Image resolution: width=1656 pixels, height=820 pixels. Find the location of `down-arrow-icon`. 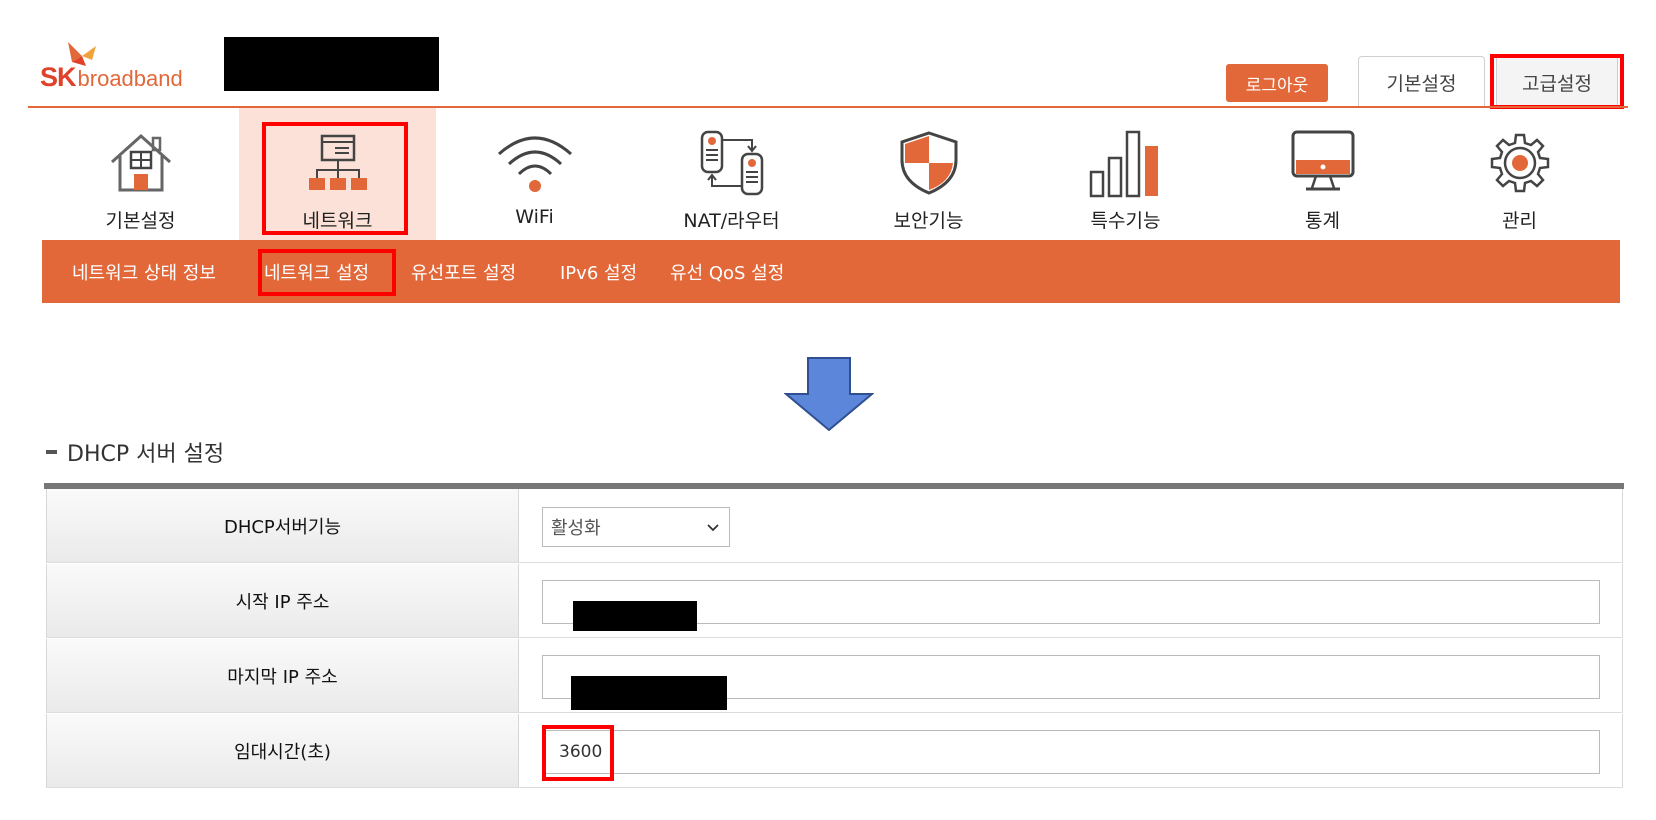

down-arrow-icon is located at coordinates (829, 394).